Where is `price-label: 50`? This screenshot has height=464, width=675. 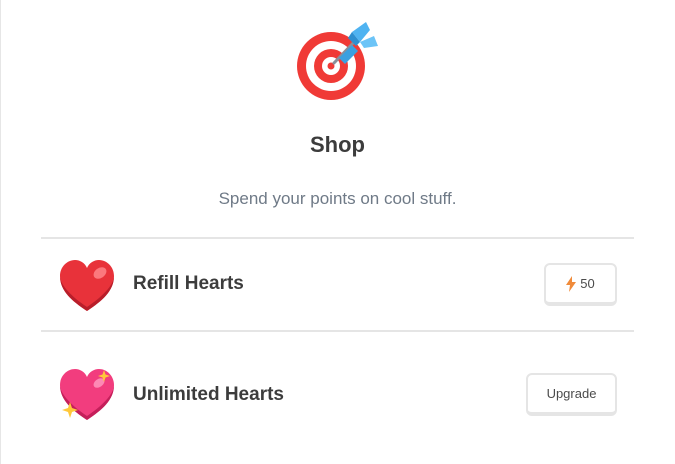
price-label: 50 is located at coordinates (587, 283).